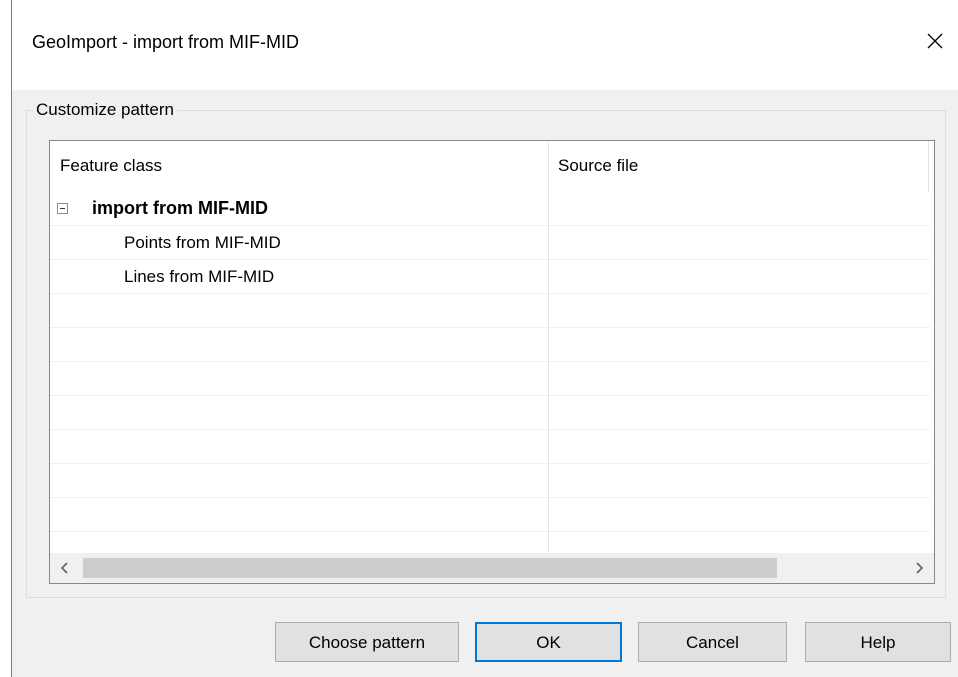 This screenshot has width=958, height=677. Describe the element at coordinates (166, 42) in the screenshot. I see `window-title: GeoImport - import from MIF-MID` at that location.